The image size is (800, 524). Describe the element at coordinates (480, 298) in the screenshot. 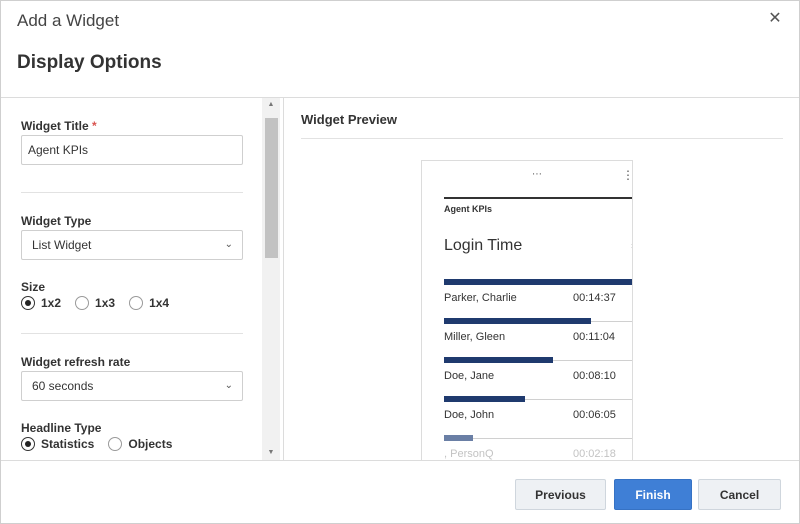

I see `kpi-agent-name: Parker, Charlie` at that location.